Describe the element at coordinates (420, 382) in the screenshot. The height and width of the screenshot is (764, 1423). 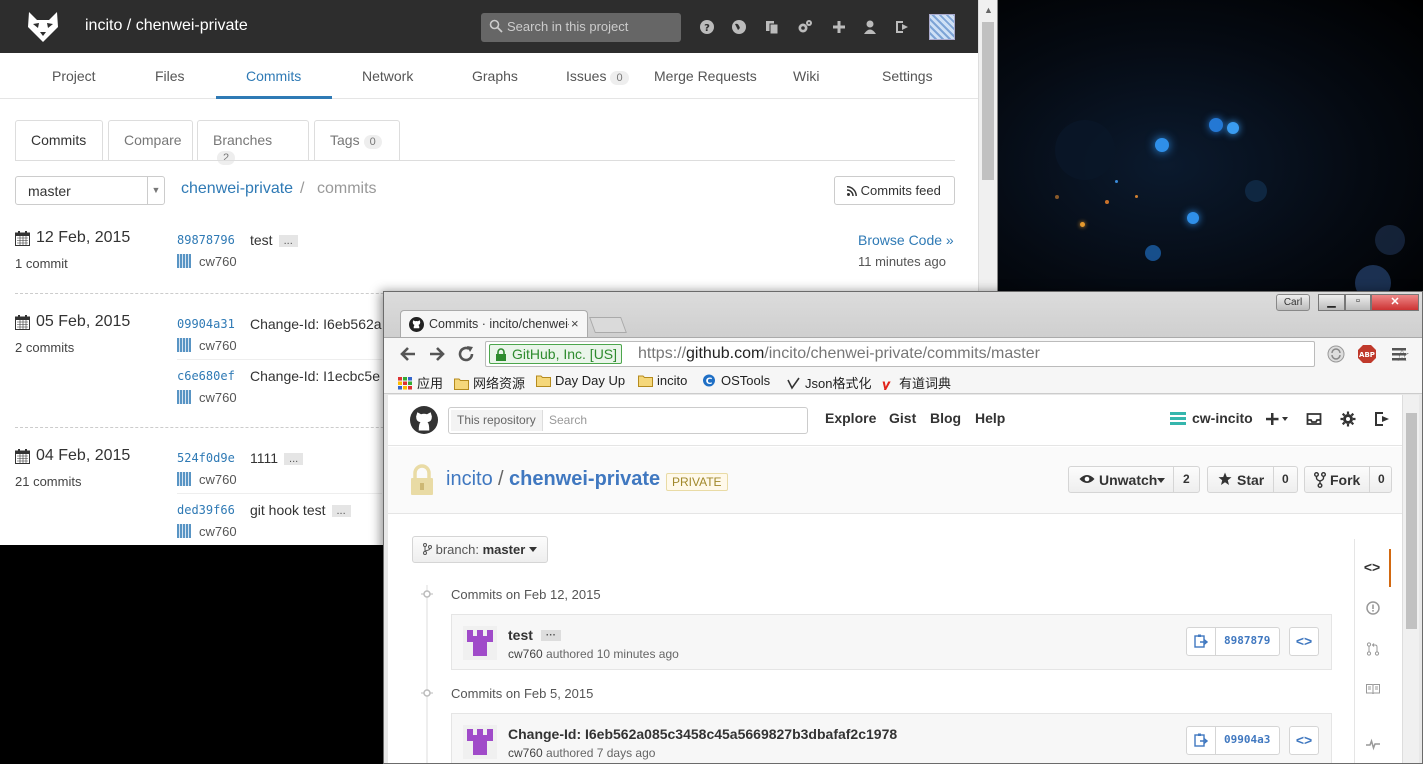
I see `bookmark-apps: 应用` at that location.